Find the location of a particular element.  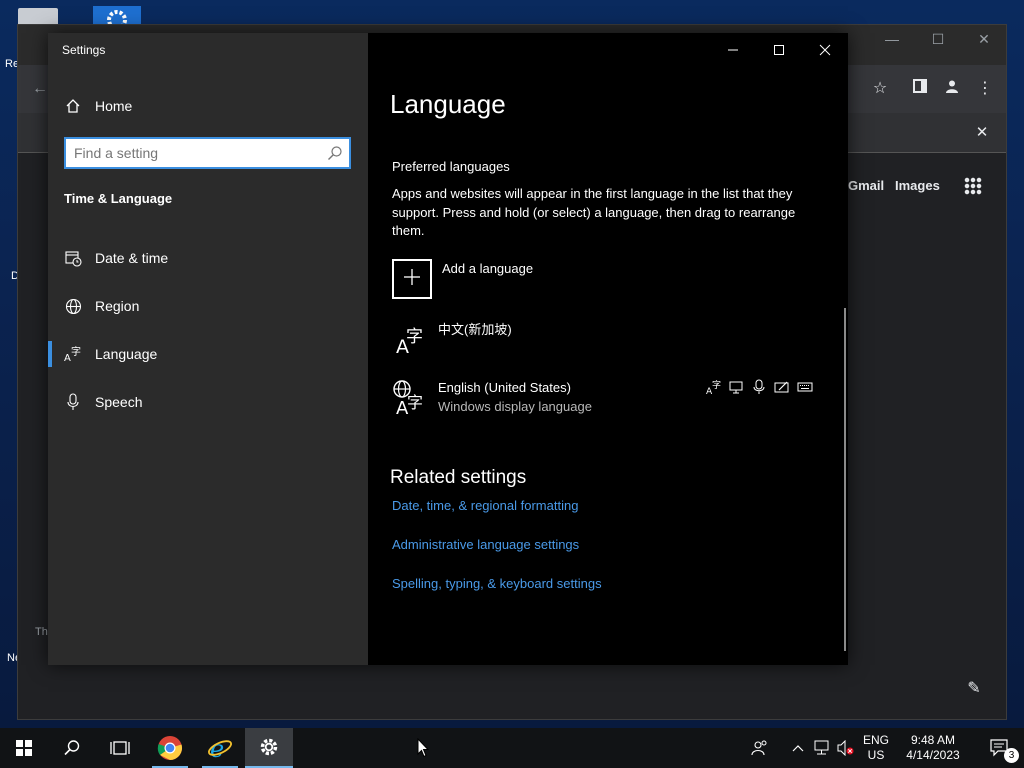

input-language-indicator: ENG US is located at coordinates (876, 748).